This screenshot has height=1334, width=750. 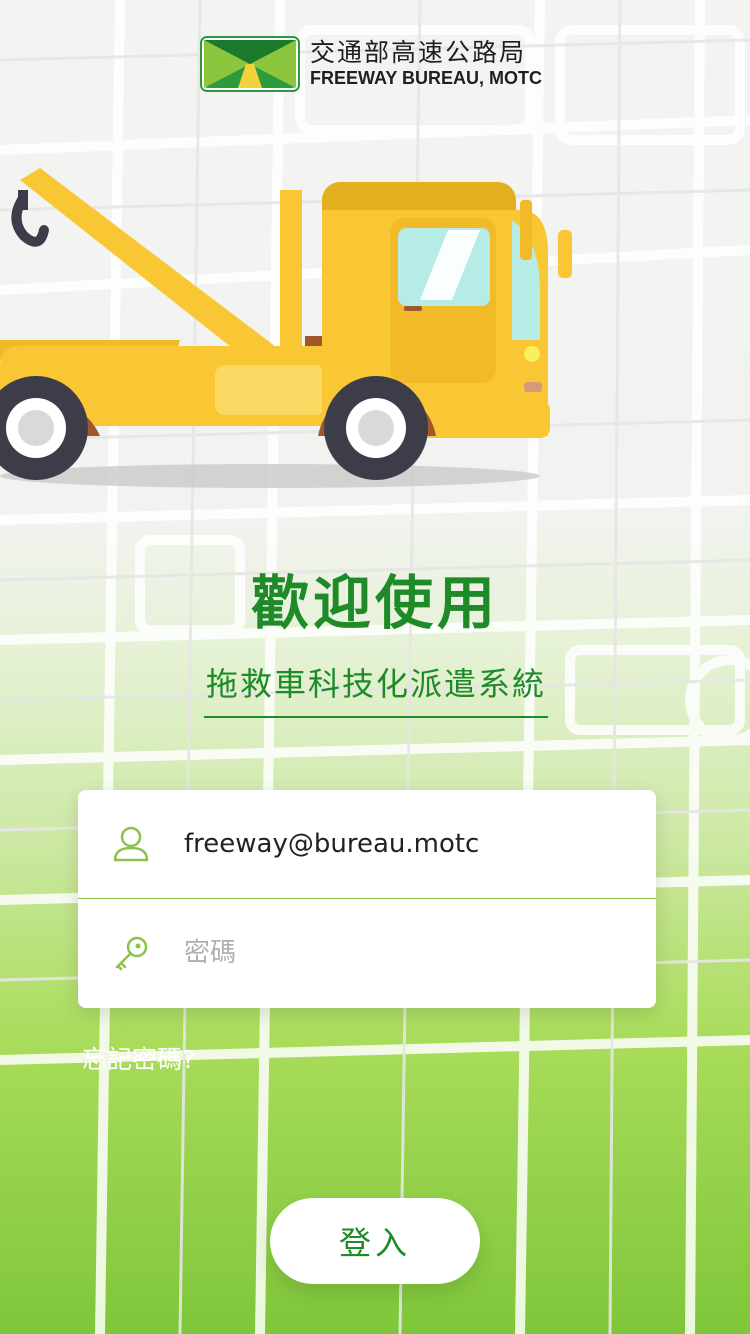 I want to click on email-field-row, so click(x=367, y=844).